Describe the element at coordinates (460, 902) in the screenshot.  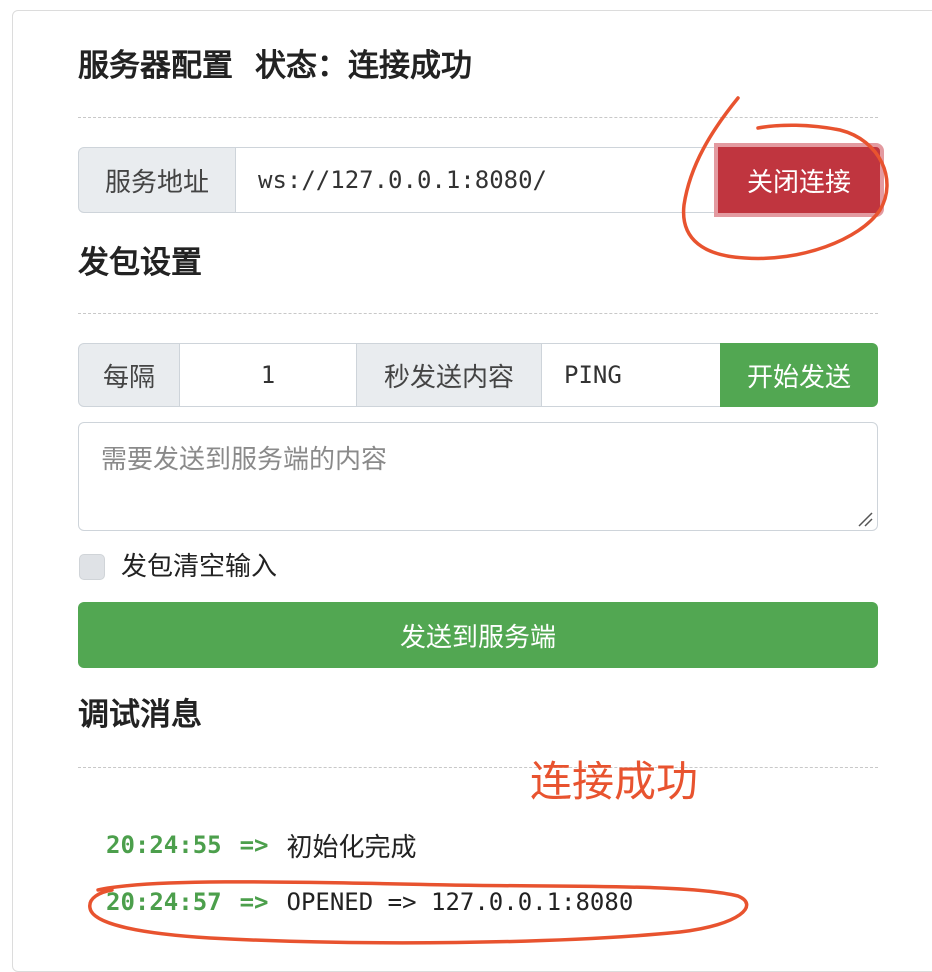
I see `log-message: OPENED => 127.0.0.1:8080` at that location.